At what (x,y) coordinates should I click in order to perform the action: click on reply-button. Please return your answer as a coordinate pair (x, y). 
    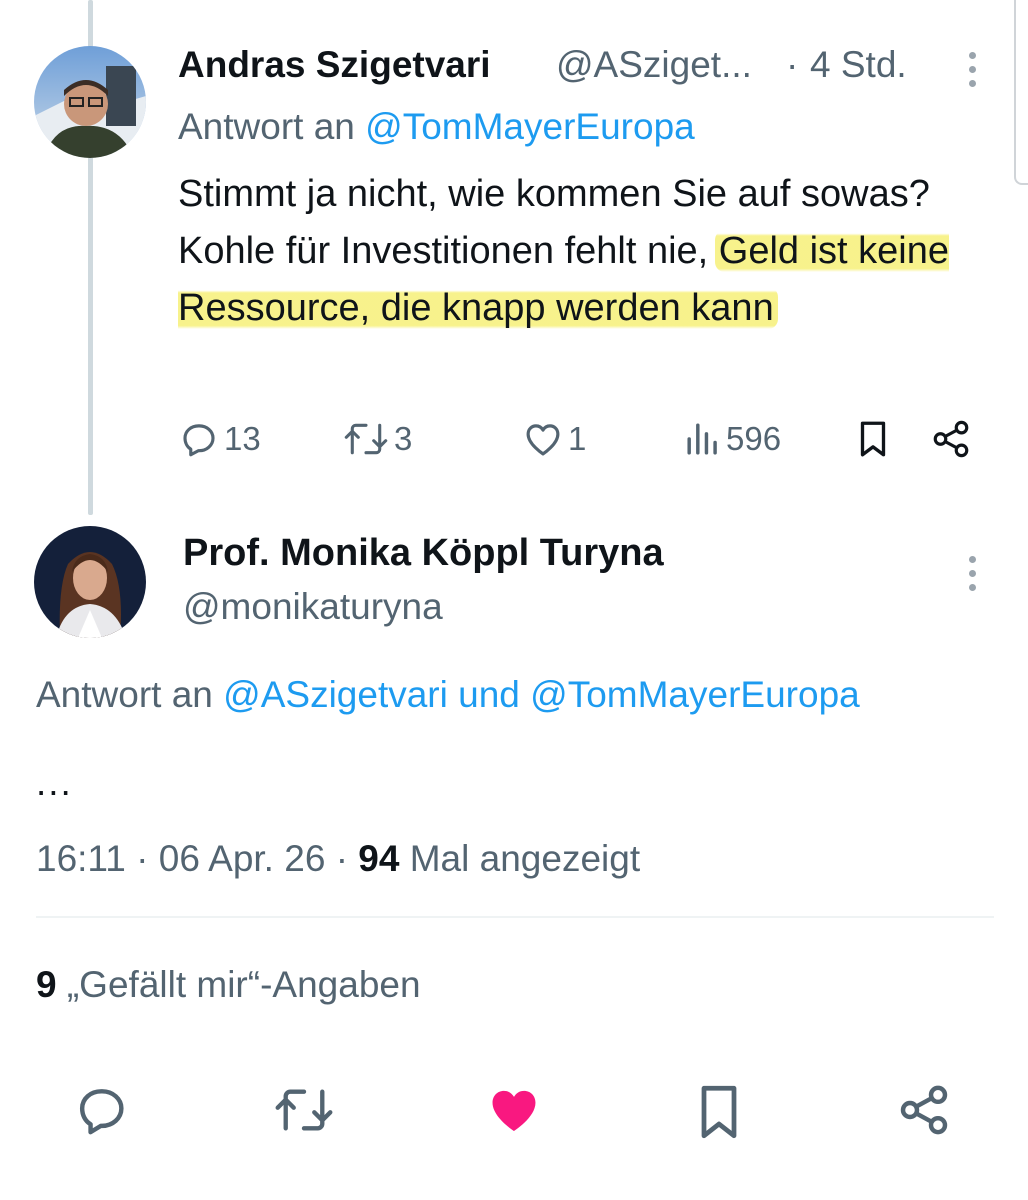
    Looking at the image, I should click on (102, 1112).